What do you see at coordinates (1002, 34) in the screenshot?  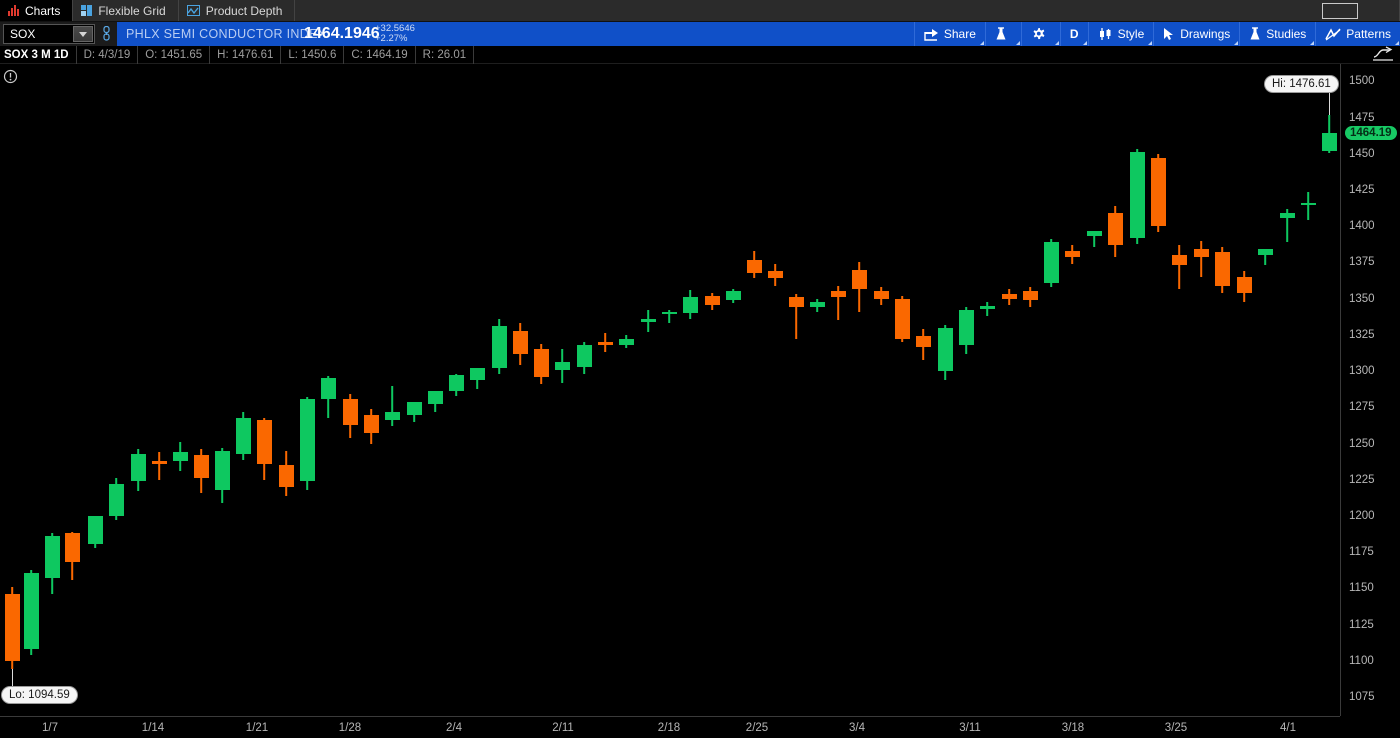 I see `studies-flask-button` at bounding box center [1002, 34].